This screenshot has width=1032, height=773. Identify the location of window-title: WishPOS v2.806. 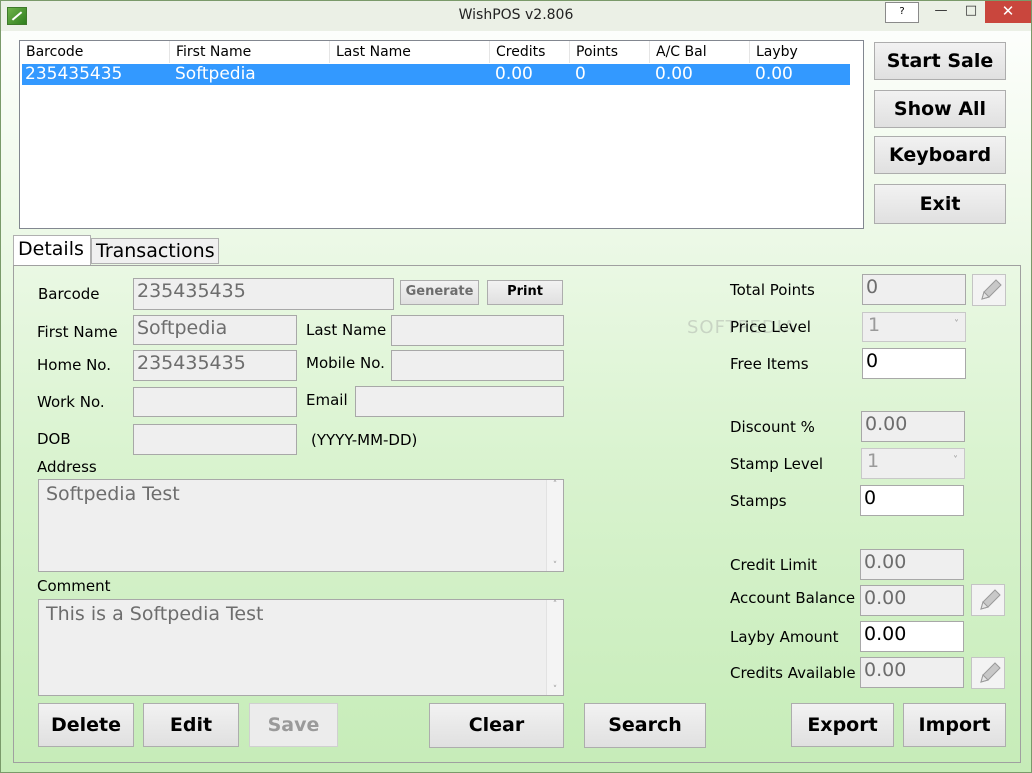
(516, 15).